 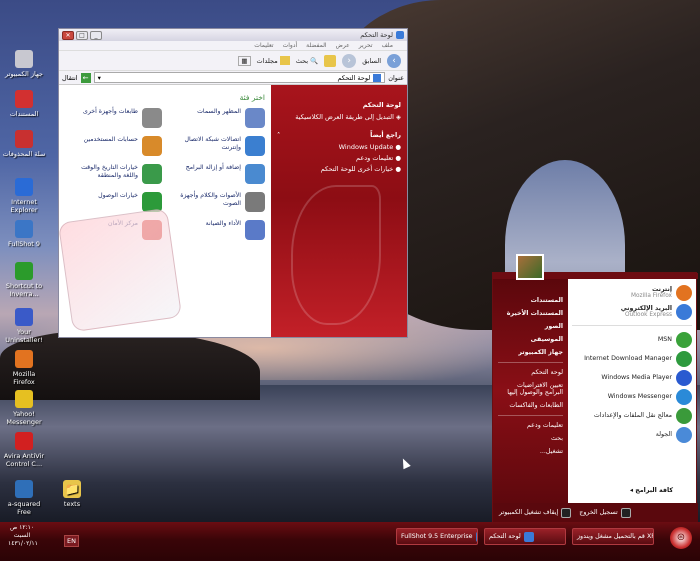 I want to click on program-item: البريد الإلكتروني Outlook Express, so click(x=632, y=311).